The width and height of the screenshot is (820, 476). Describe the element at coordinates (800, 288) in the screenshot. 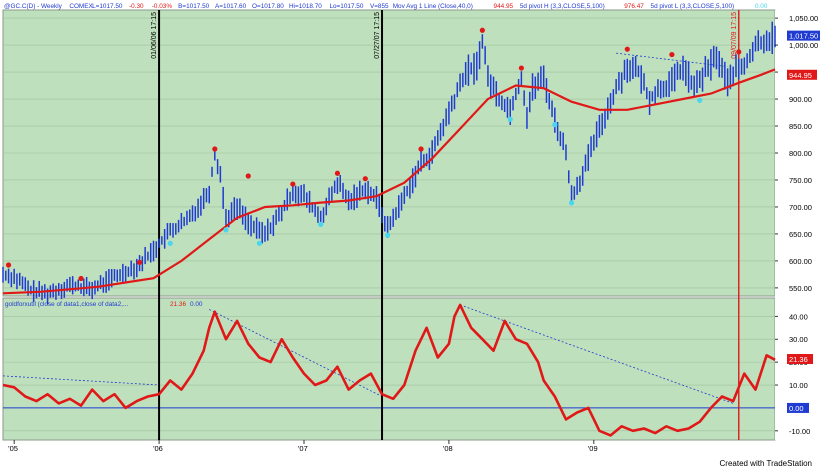

I see `price-tick-label: 550.00` at that location.